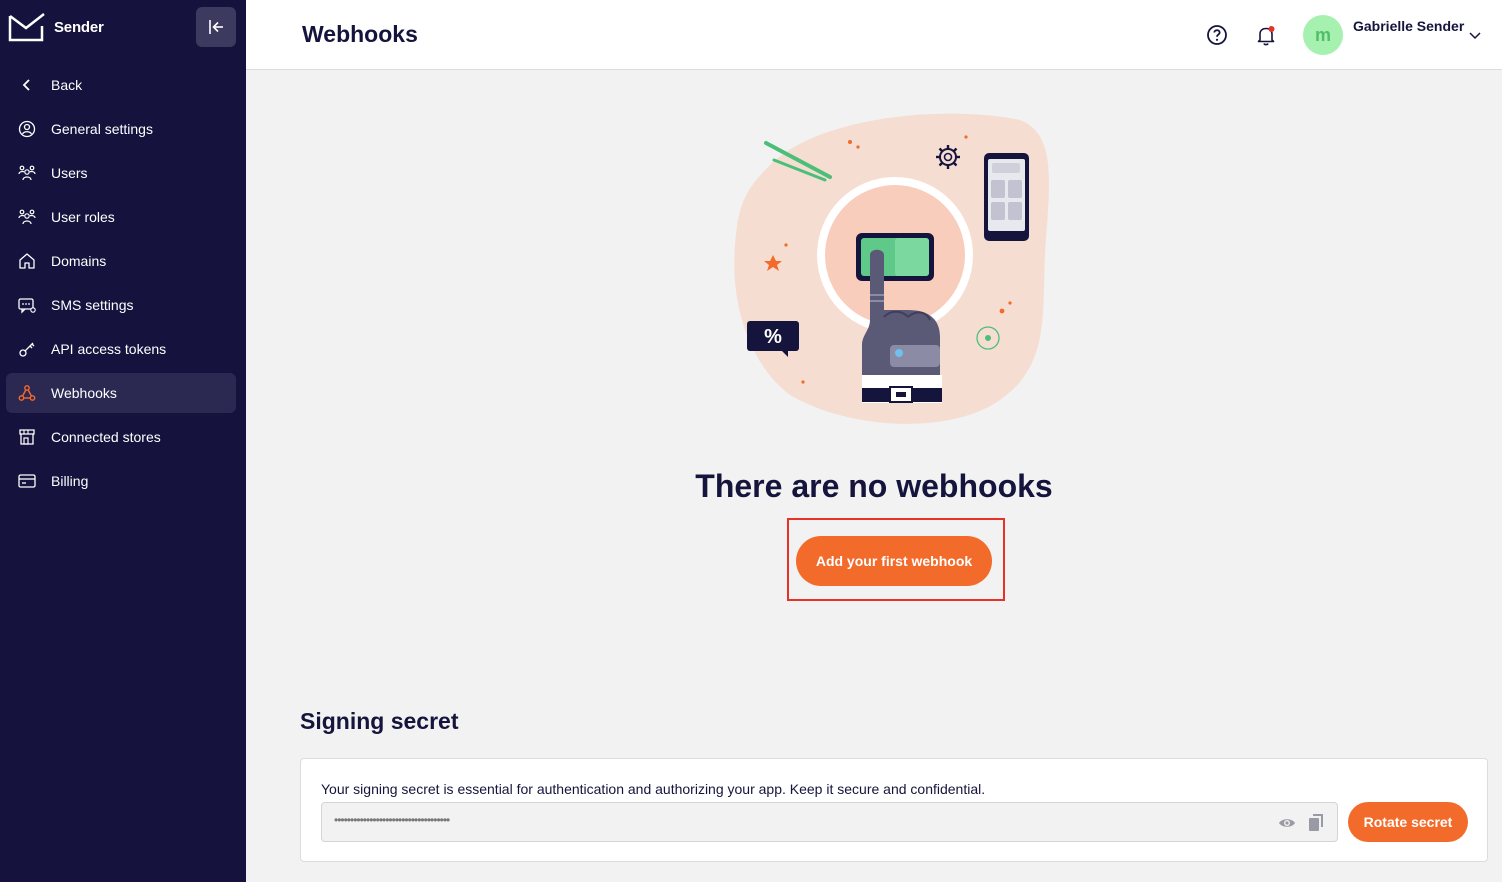 This screenshot has height=882, width=1502. What do you see at coordinates (1316, 825) in the screenshot?
I see `copy-icon` at bounding box center [1316, 825].